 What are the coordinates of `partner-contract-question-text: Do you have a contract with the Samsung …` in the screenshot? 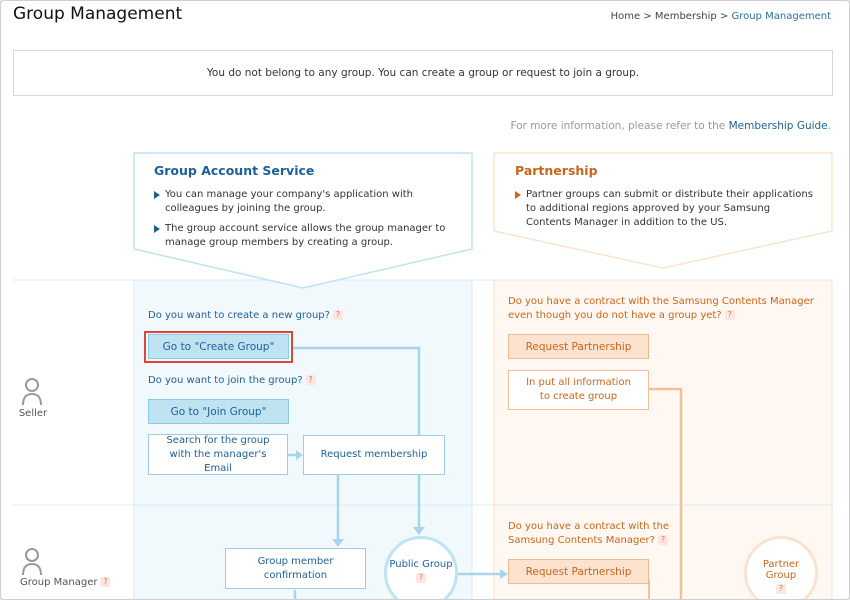 It's located at (661, 308).